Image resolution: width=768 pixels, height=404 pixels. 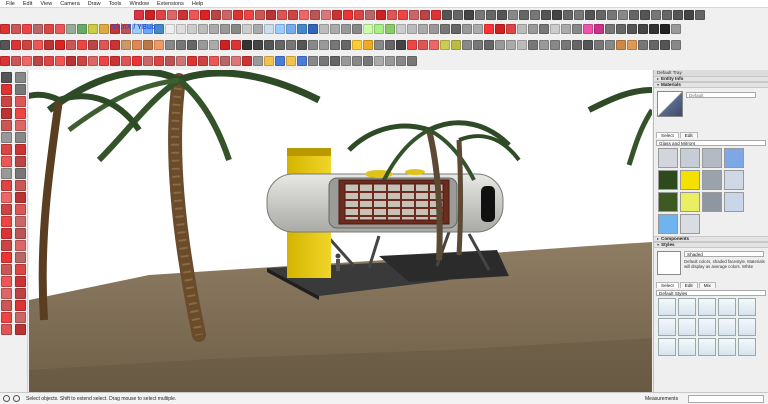 What do you see at coordinates (711, 293) in the screenshot?
I see `styles-library-select: Default Styles` at bounding box center [711, 293].